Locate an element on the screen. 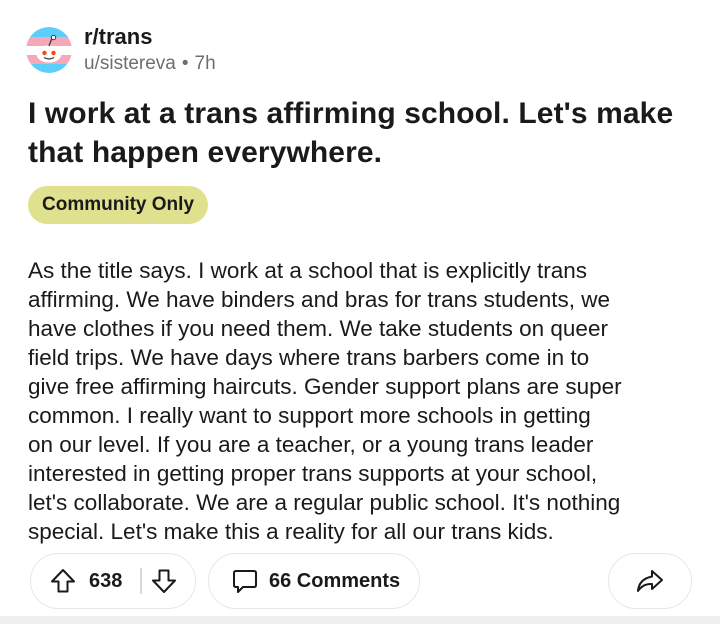 Image resolution: width=720 pixels, height=624 pixels. post-header: r/trans u/sistereva • 7h is located at coordinates (121, 50).